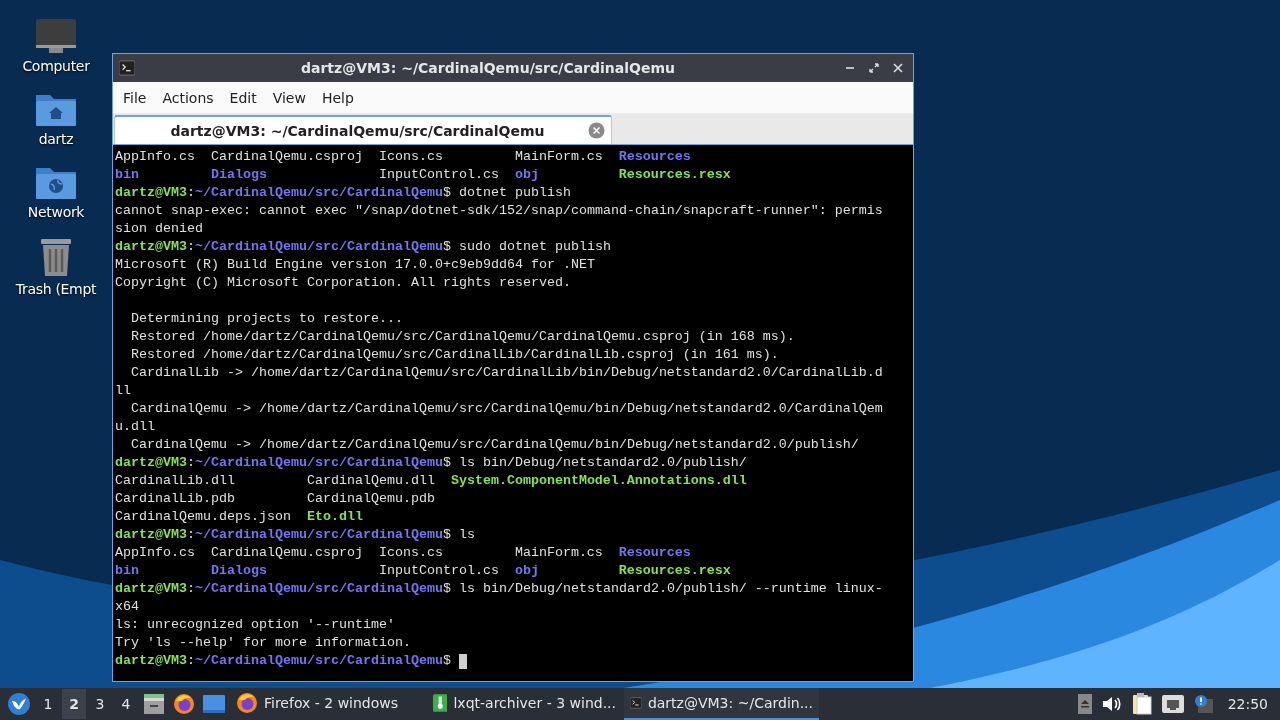 This screenshot has width=1280, height=720. I want to click on terminal-text: Try 'ls --help' for more information., so click(263, 643).